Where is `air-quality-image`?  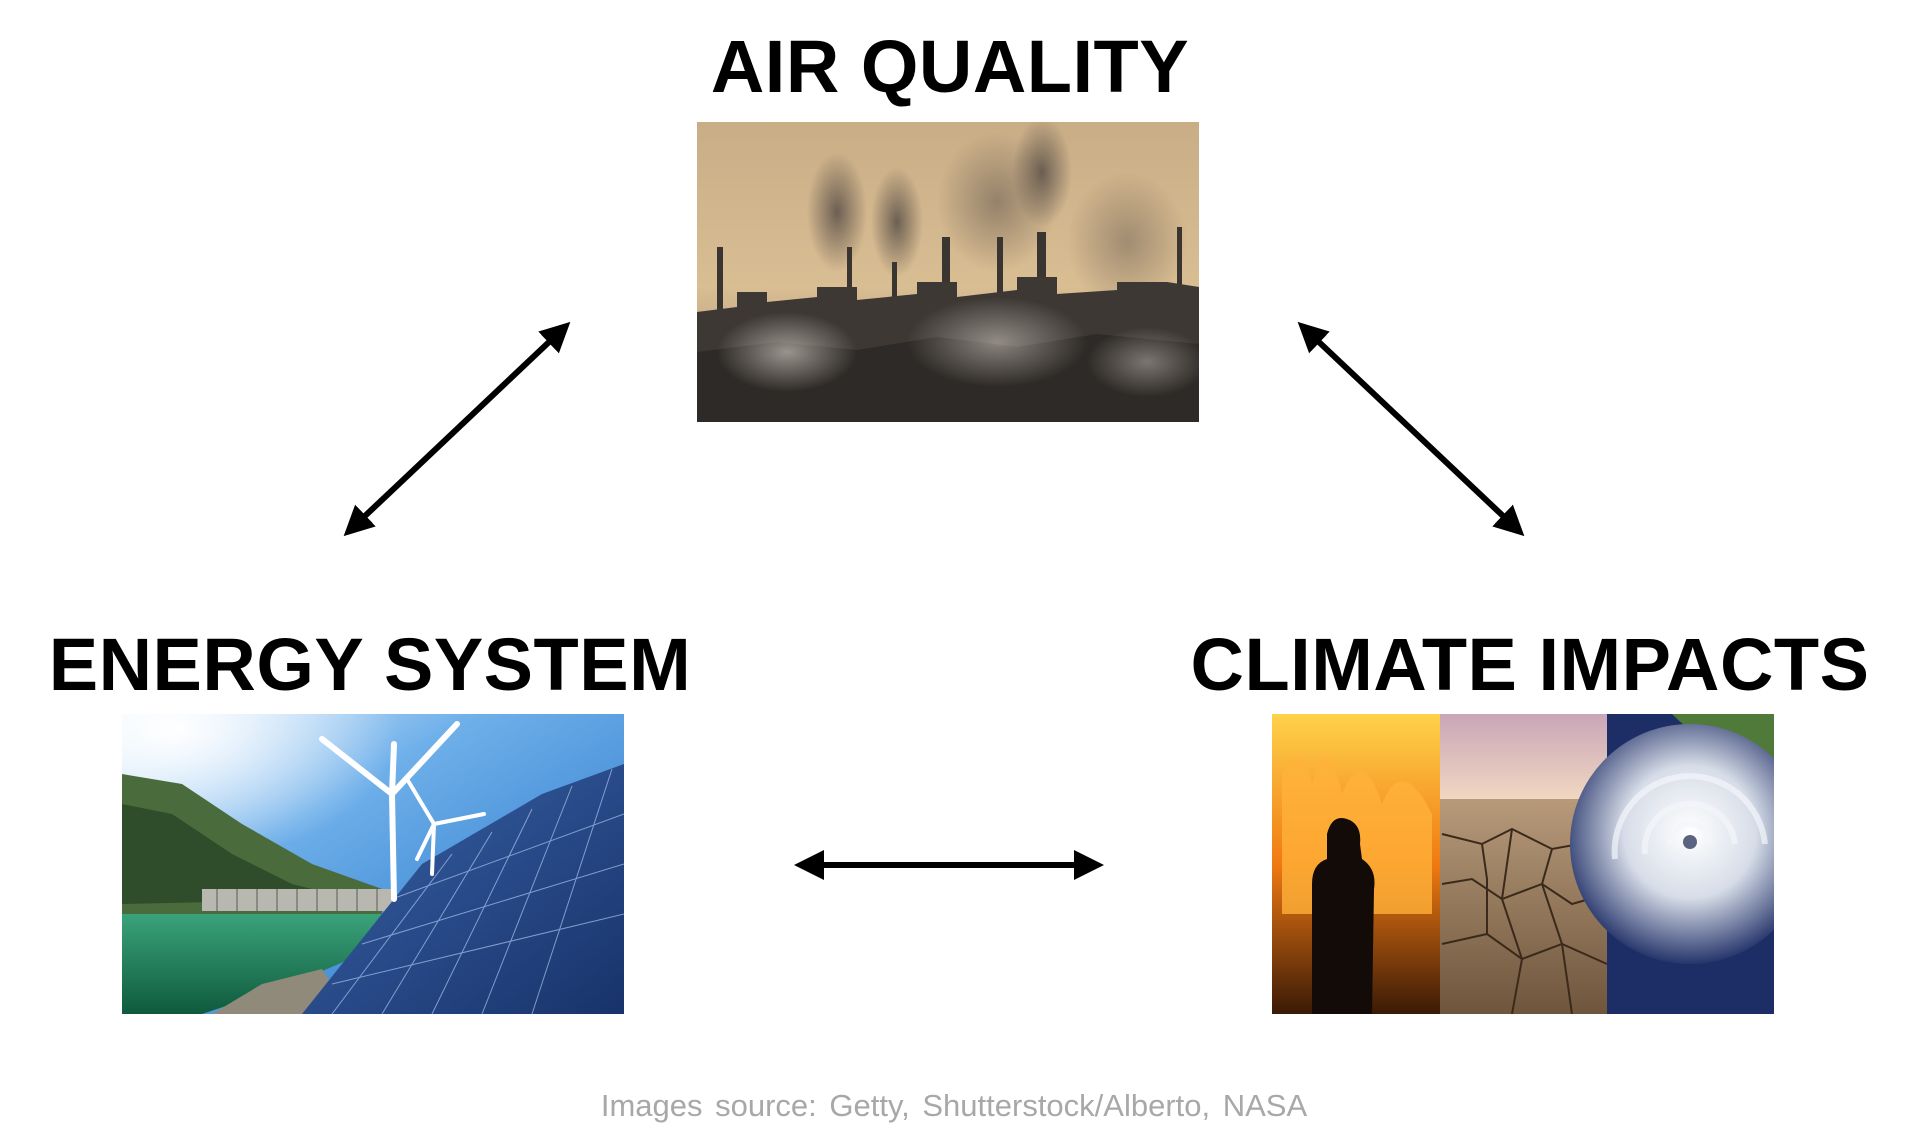 air-quality-image is located at coordinates (948, 272).